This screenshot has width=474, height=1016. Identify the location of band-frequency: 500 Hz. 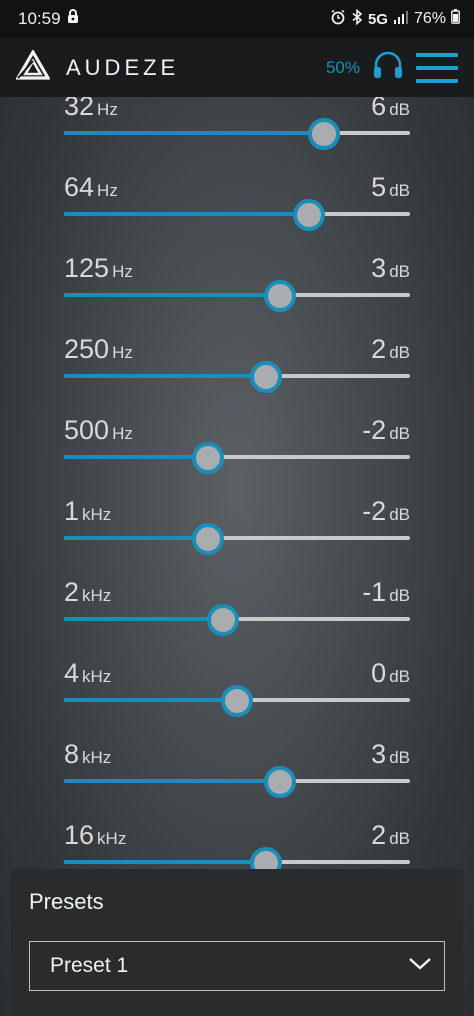
(98, 435).